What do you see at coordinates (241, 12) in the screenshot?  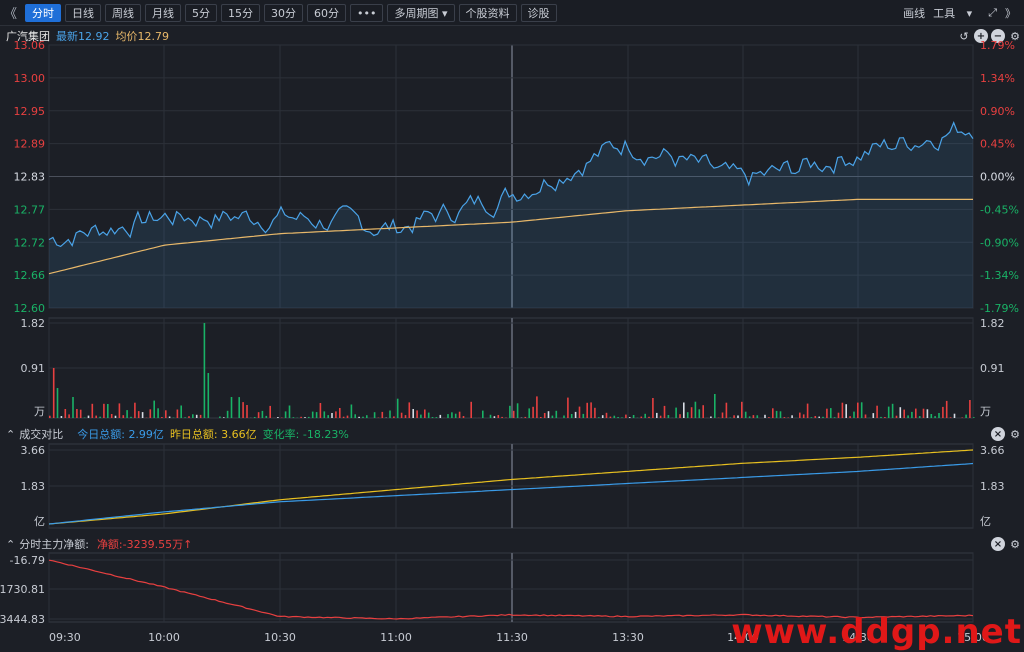 I see `period-tab: 15分` at bounding box center [241, 12].